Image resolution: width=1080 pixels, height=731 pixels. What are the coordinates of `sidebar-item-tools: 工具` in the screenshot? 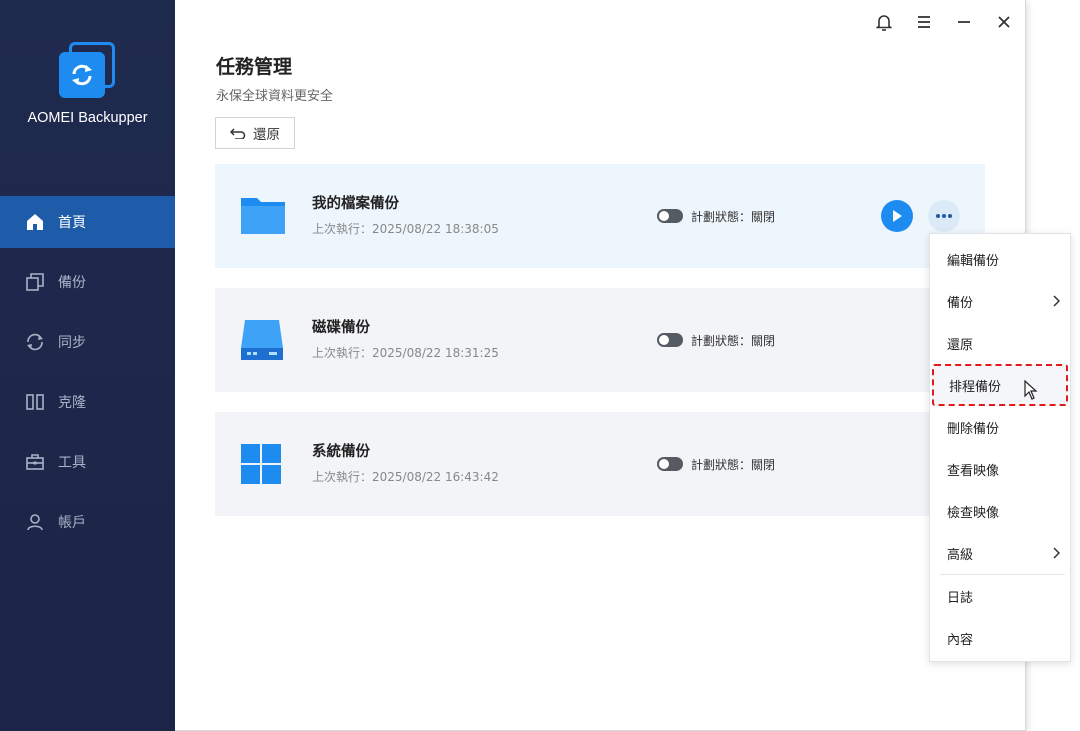 It's located at (87, 462).